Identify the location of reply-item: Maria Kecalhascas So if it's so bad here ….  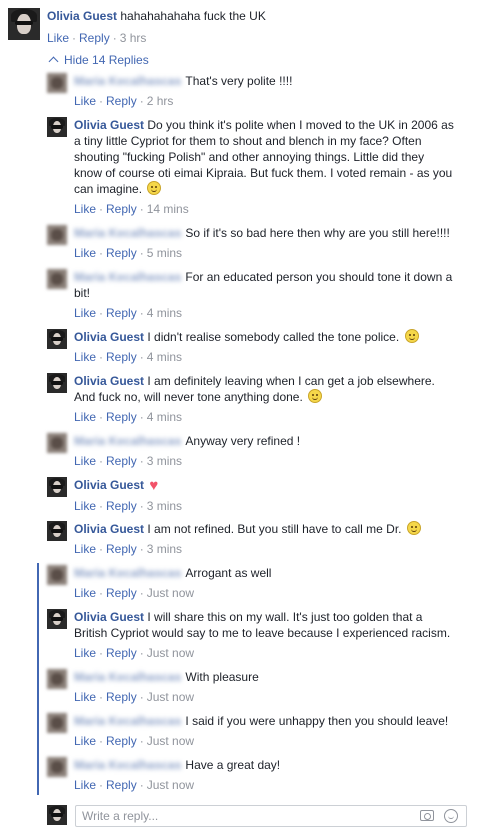
(250, 243).